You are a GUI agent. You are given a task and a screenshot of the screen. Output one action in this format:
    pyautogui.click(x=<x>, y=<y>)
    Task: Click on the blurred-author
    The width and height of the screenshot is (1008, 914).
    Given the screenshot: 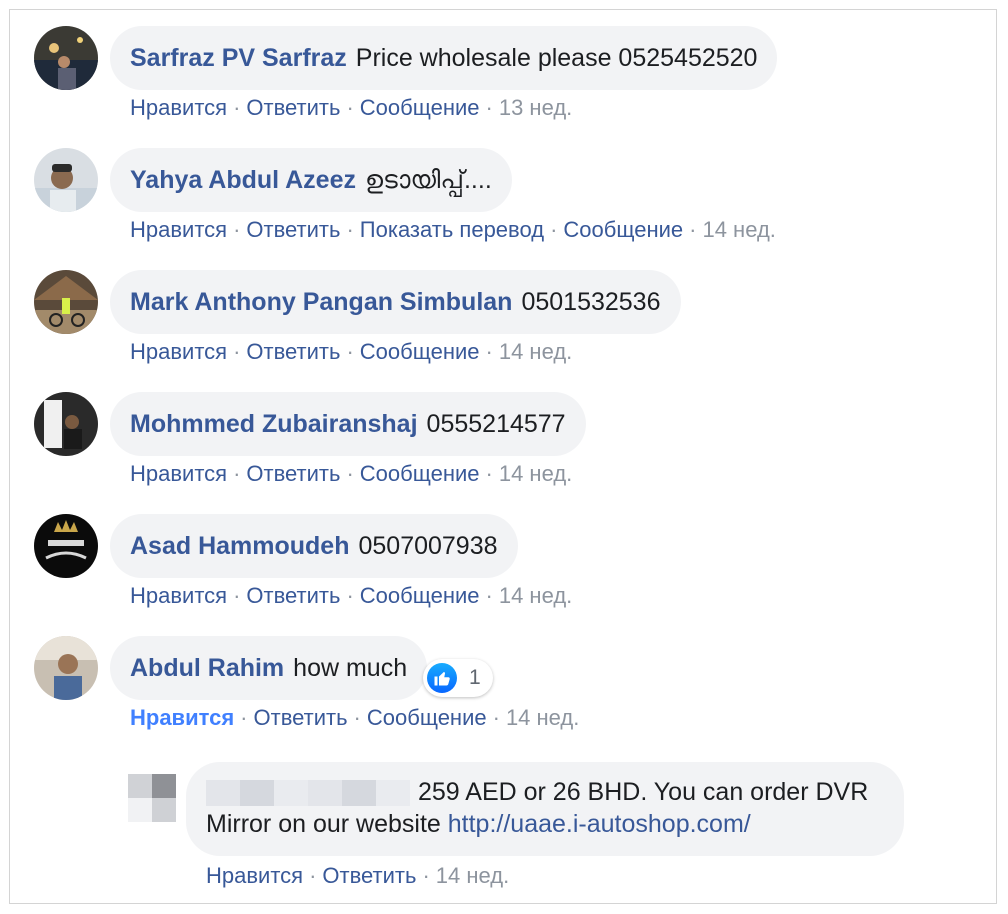 What is the action you would take?
    pyautogui.click(x=308, y=793)
    